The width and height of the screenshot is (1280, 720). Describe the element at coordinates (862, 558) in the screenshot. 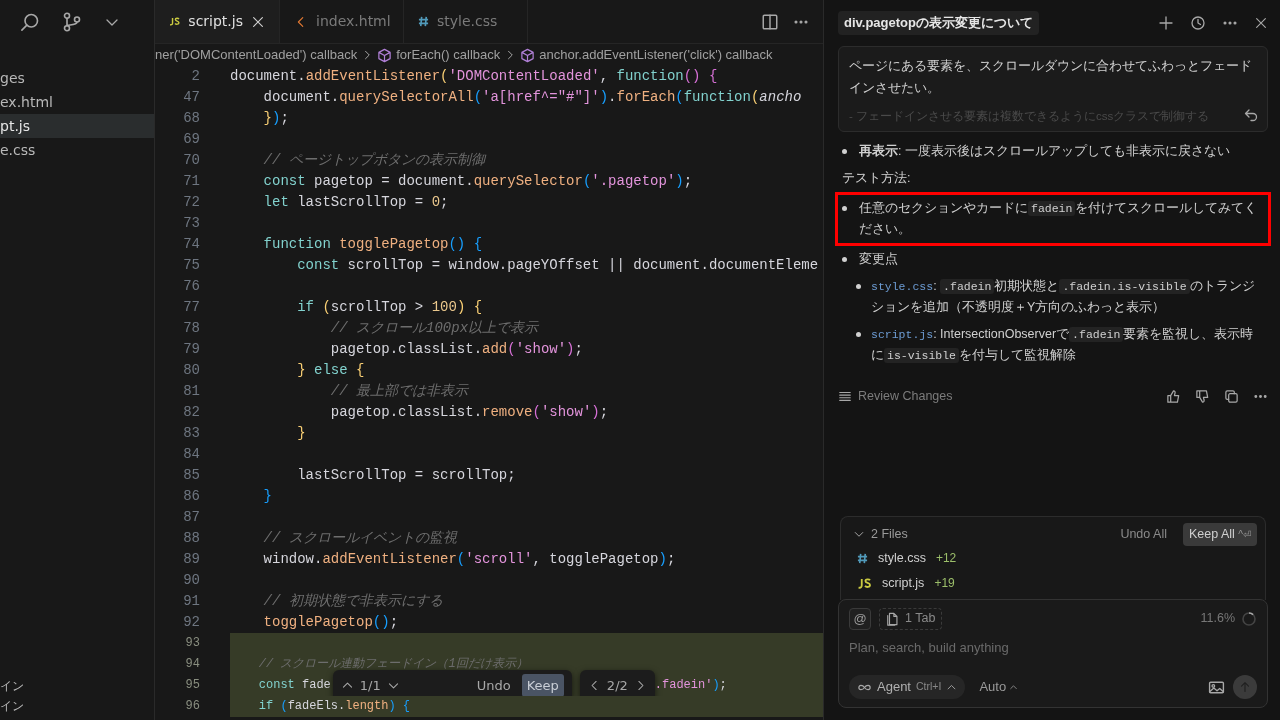

I see `hash-file-icon` at that location.